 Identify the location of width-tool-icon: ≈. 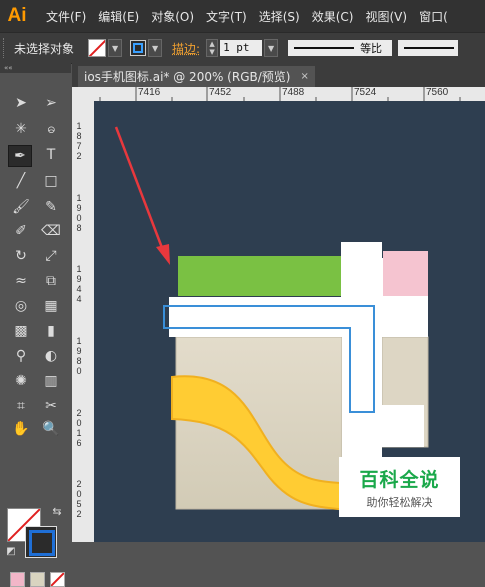
(21, 281).